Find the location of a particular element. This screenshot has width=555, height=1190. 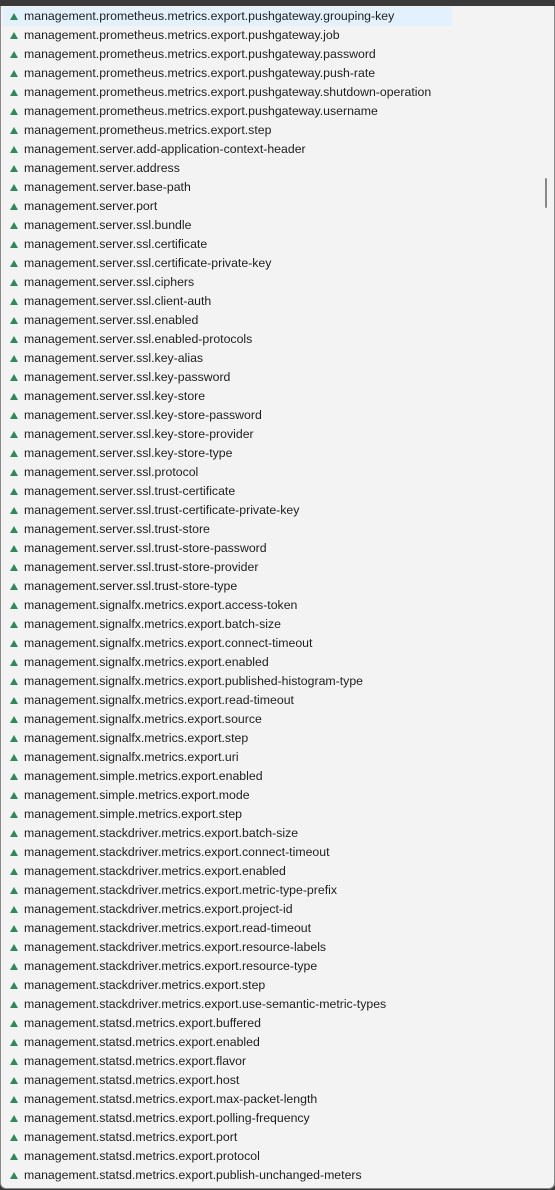

suggestion-item: management.statsd.metrics.export.host is located at coordinates (271, 1080).